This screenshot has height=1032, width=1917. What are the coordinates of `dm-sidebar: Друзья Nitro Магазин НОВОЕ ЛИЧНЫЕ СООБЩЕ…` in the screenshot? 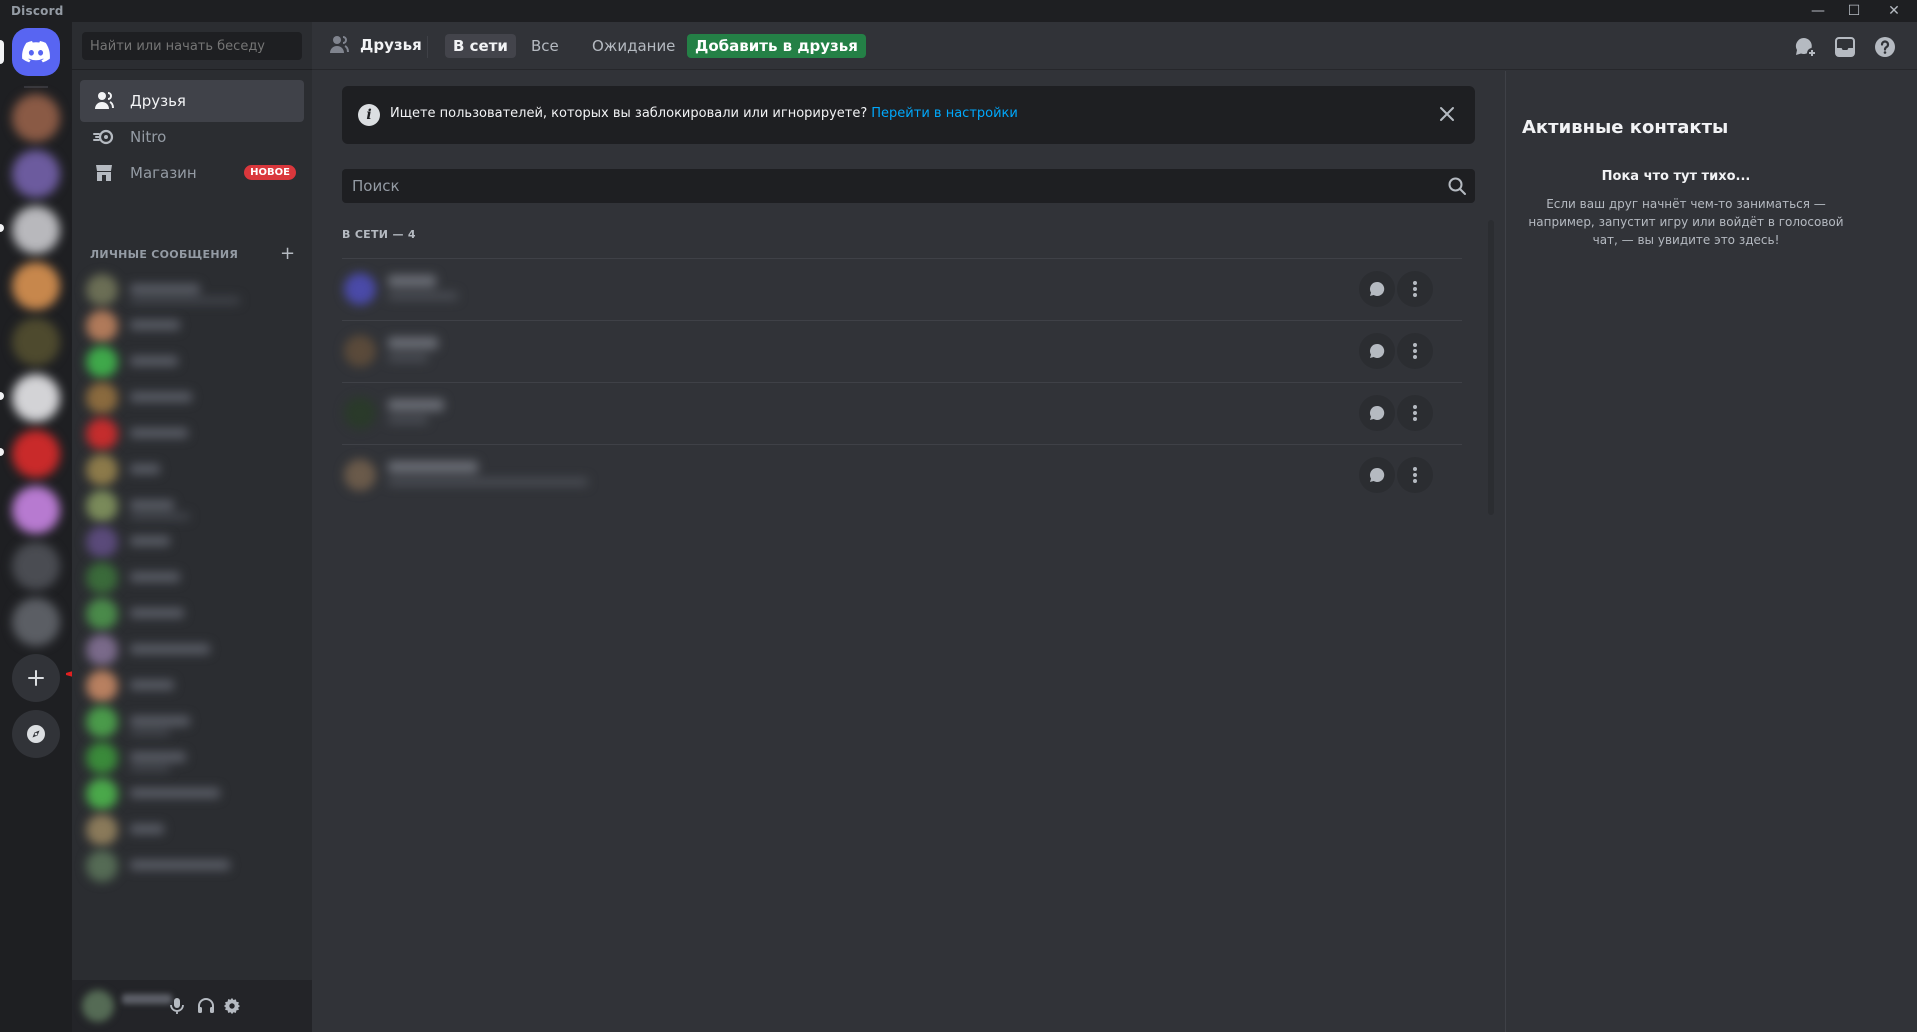 It's located at (192, 527).